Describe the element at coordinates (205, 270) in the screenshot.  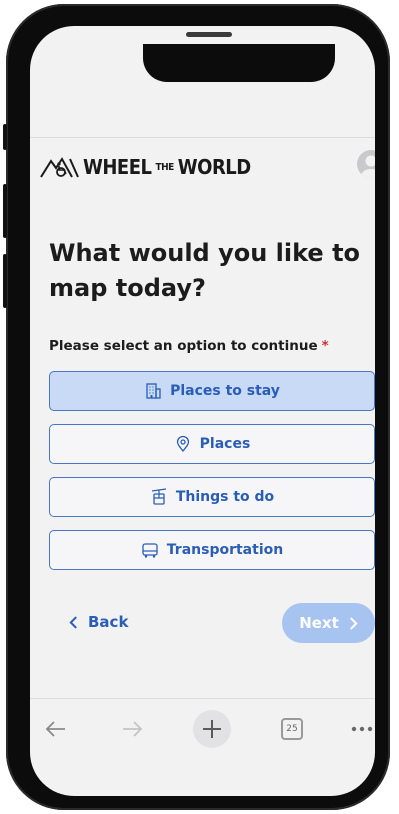
I see `page-title: What would you like to map today?` at that location.